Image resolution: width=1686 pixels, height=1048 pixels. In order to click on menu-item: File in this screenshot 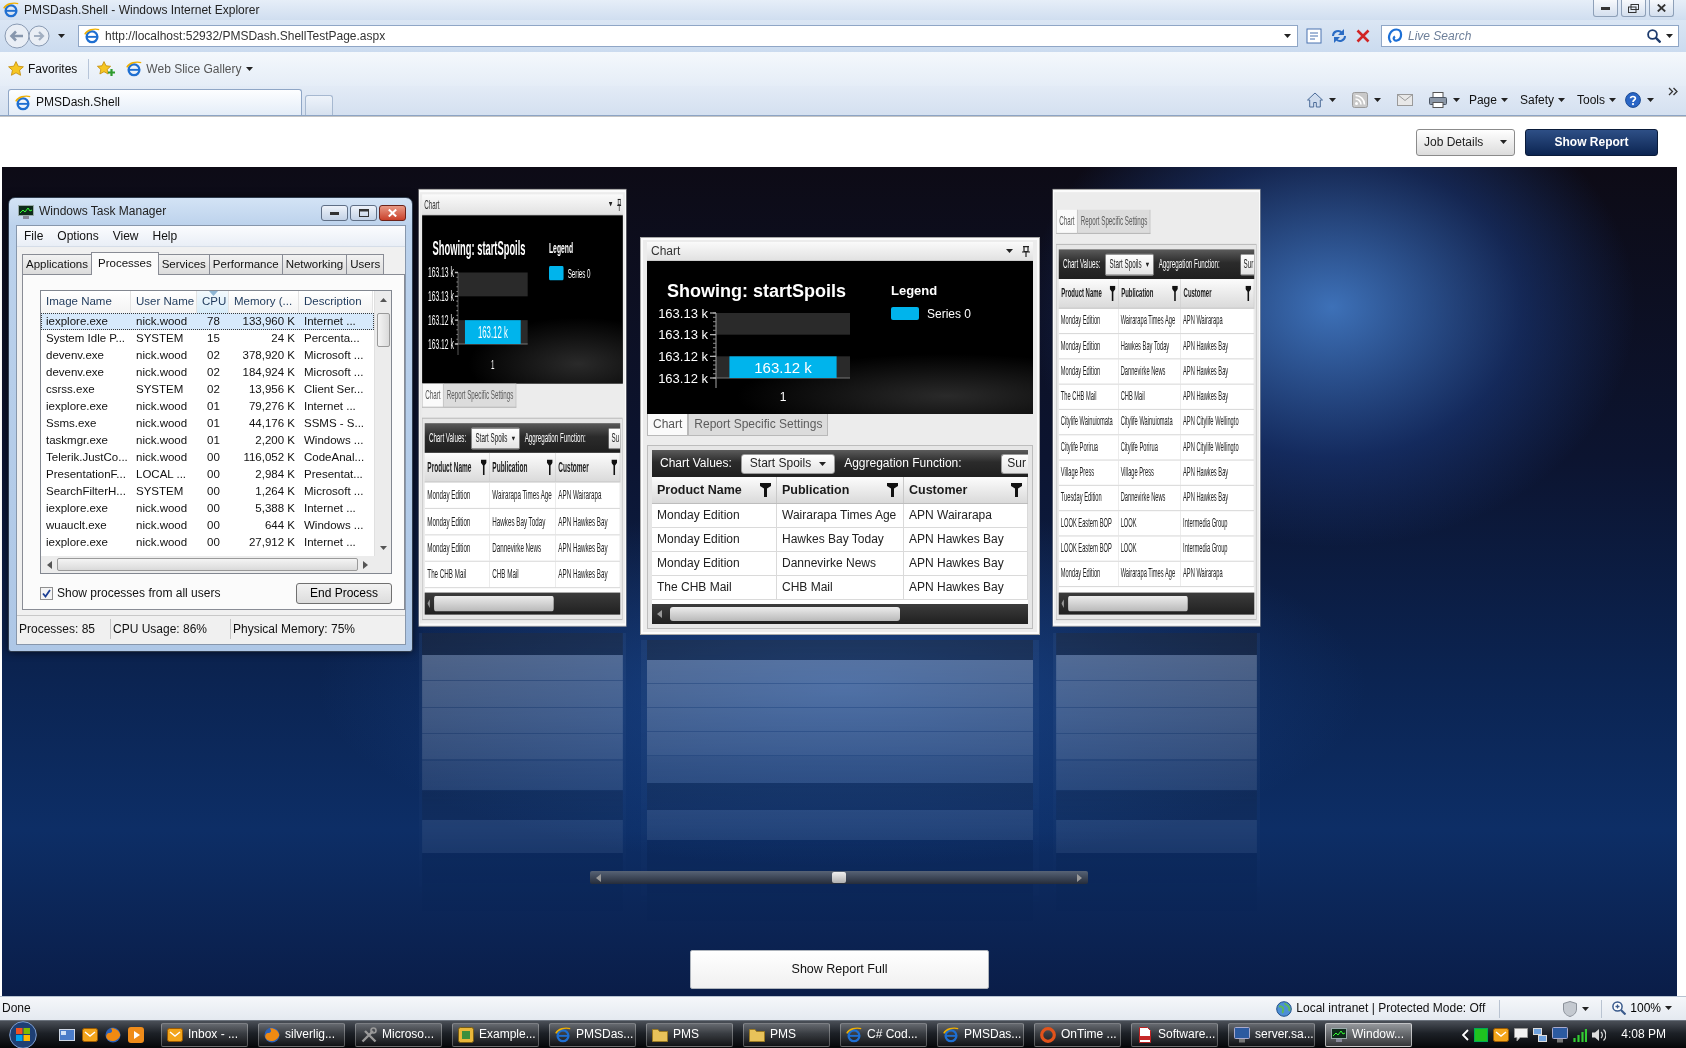, I will do `click(34, 236)`.